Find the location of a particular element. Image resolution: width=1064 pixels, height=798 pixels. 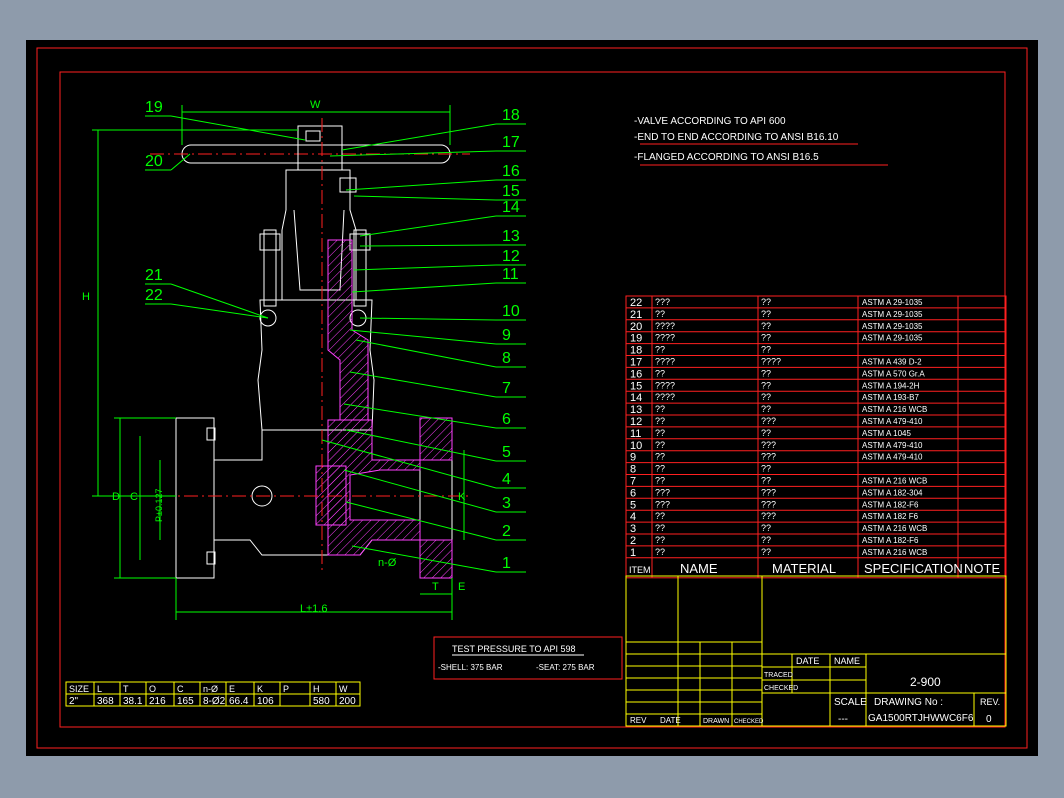

balloon-right-14: 14 is located at coordinates (511, 207).